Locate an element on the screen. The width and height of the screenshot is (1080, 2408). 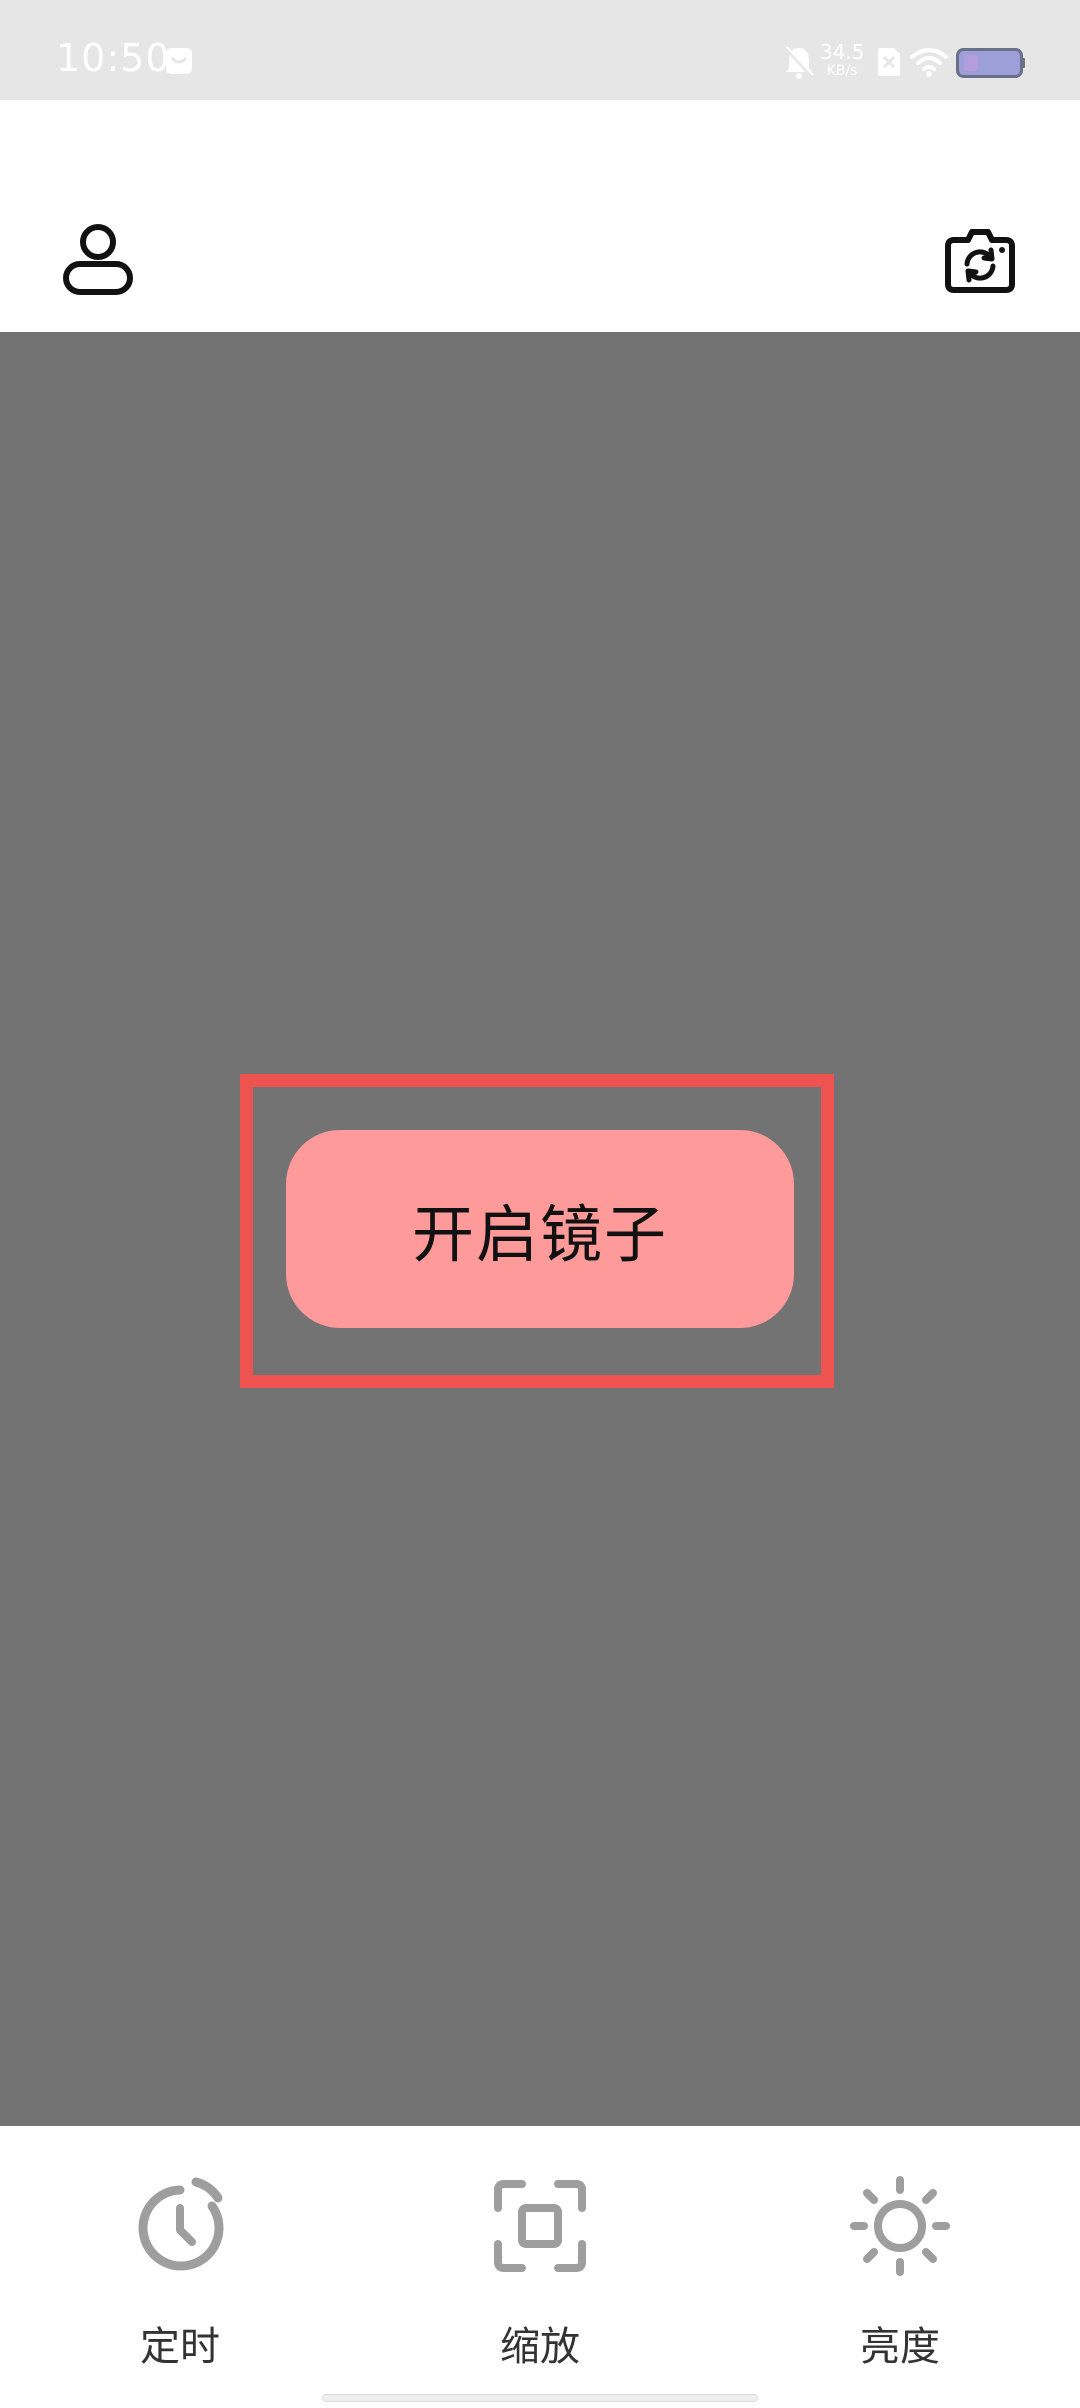
bottom-toolbar: 定时 缩放 亮度 is located at coordinates (540, 2267).